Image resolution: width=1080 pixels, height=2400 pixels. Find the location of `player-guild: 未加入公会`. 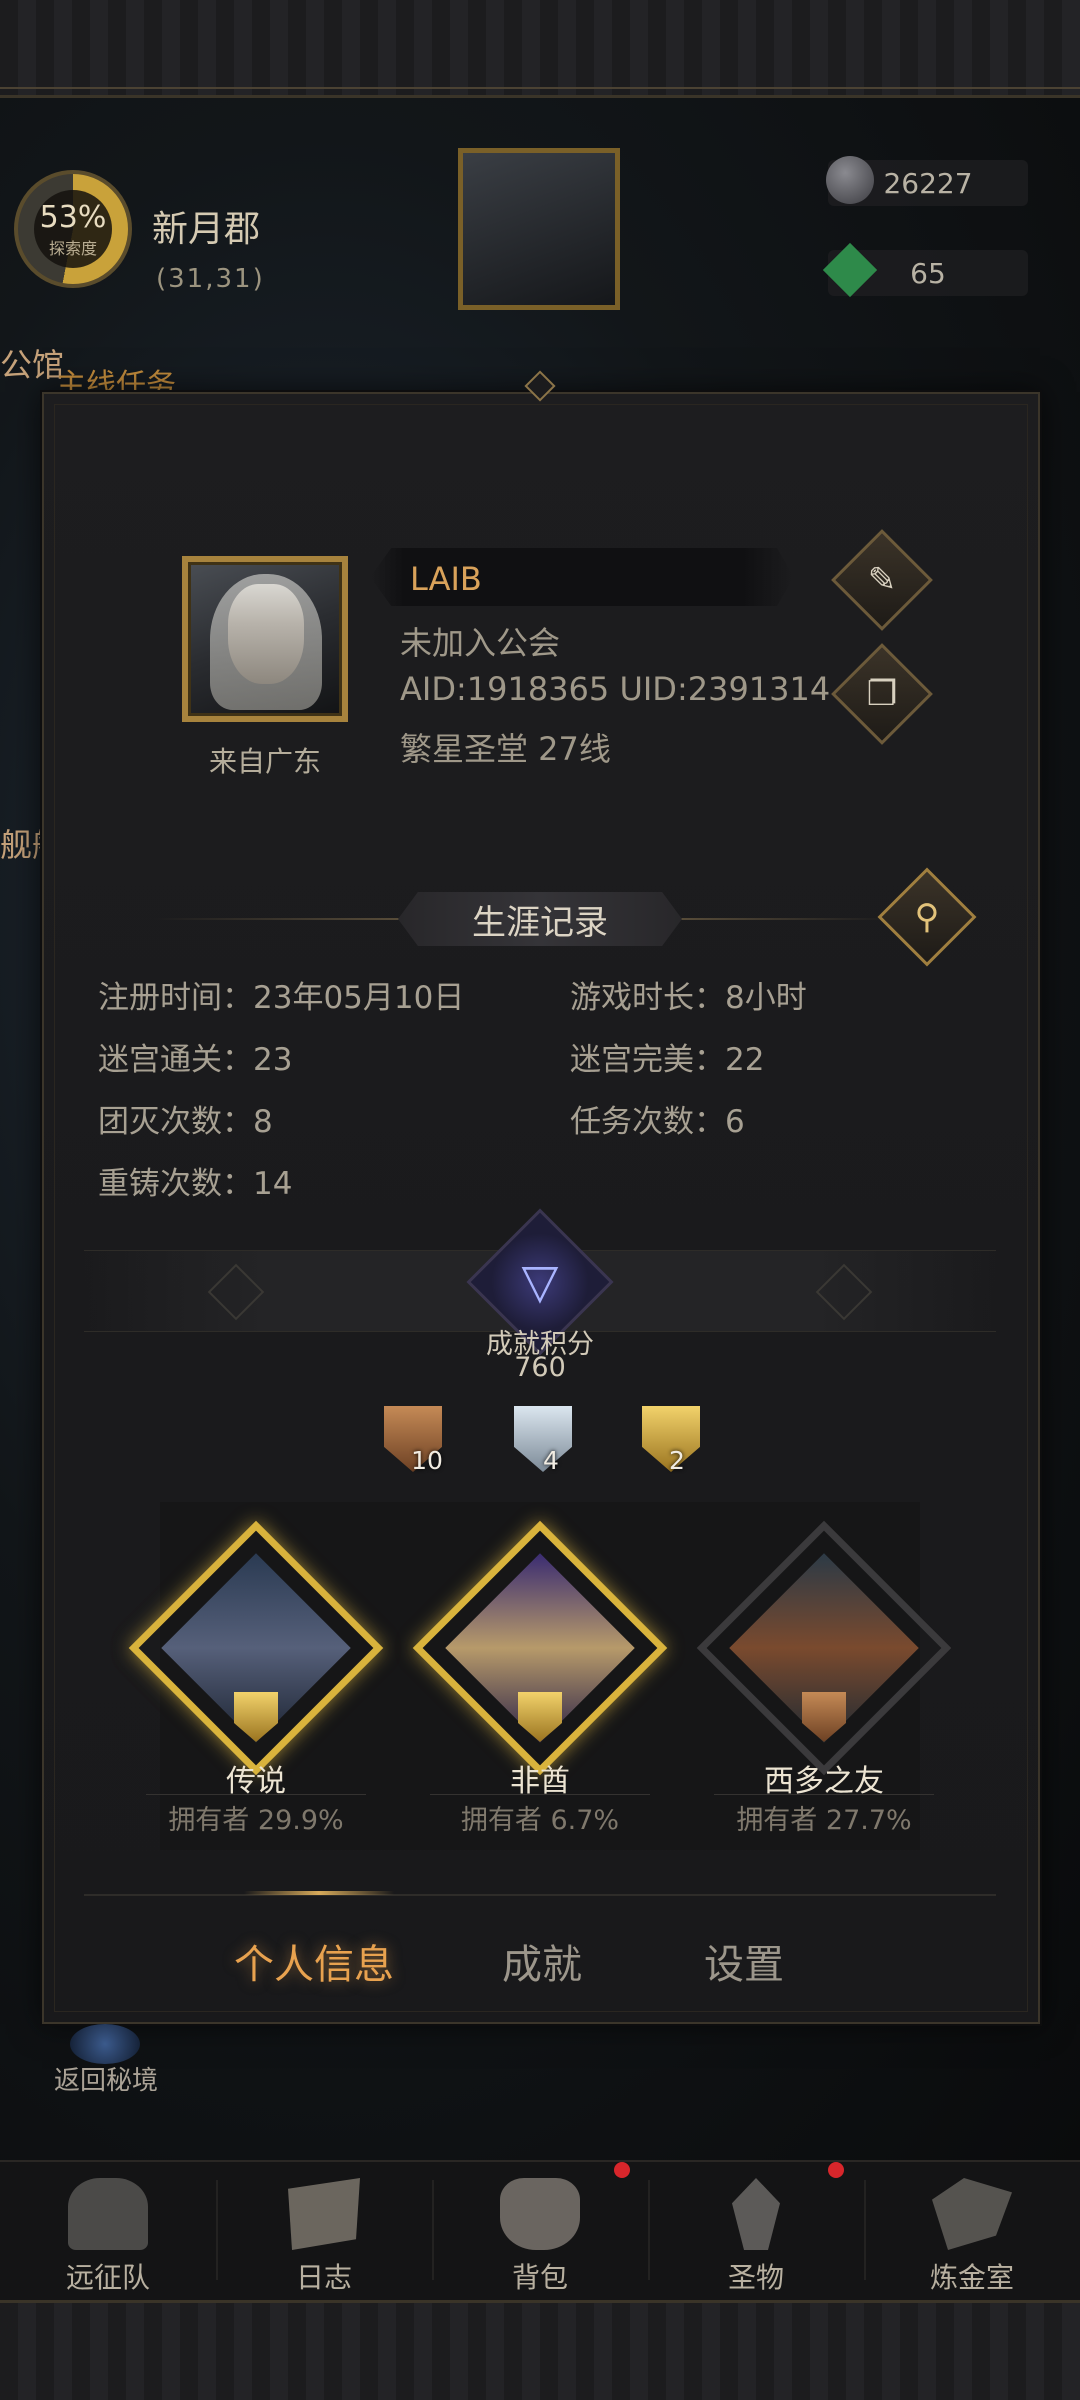

player-guild: 未加入公会 is located at coordinates (480, 643).